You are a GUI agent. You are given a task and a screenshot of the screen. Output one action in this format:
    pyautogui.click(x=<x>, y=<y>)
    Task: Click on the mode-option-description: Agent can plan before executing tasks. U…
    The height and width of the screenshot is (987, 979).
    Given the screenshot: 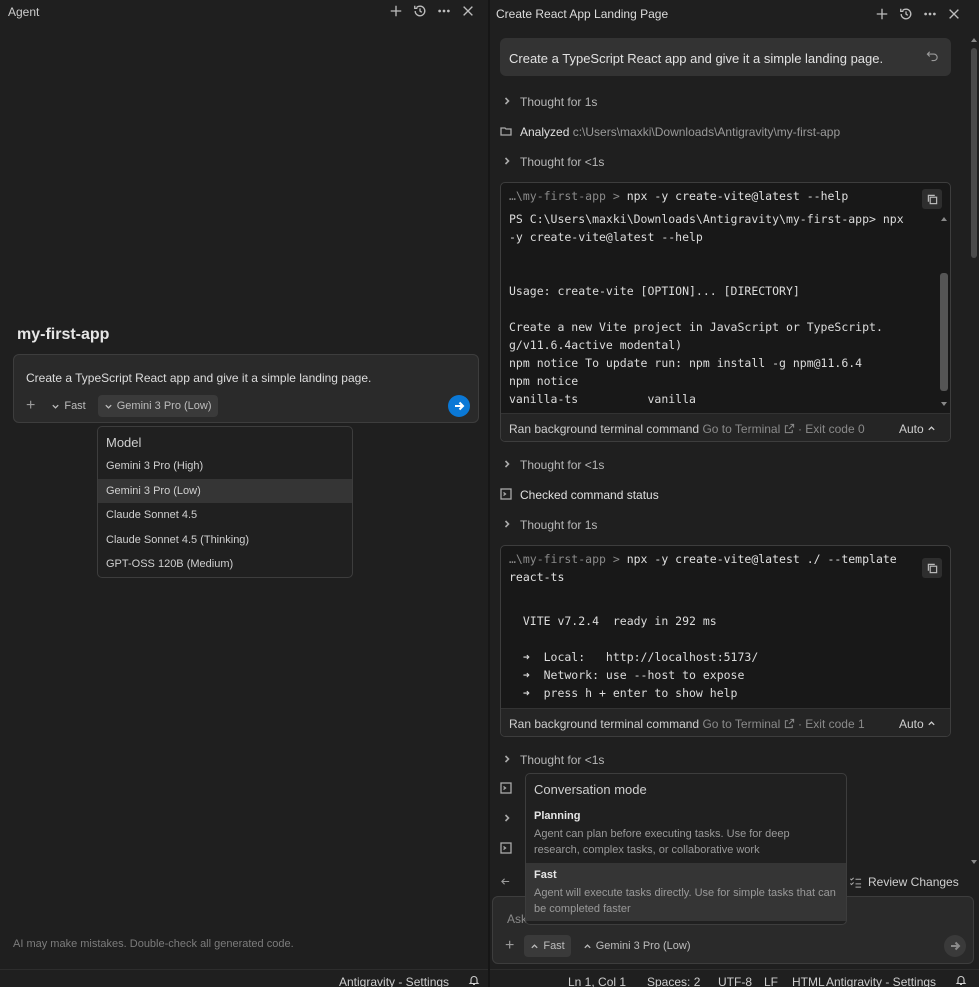 What is the action you would take?
    pyautogui.click(x=662, y=842)
    